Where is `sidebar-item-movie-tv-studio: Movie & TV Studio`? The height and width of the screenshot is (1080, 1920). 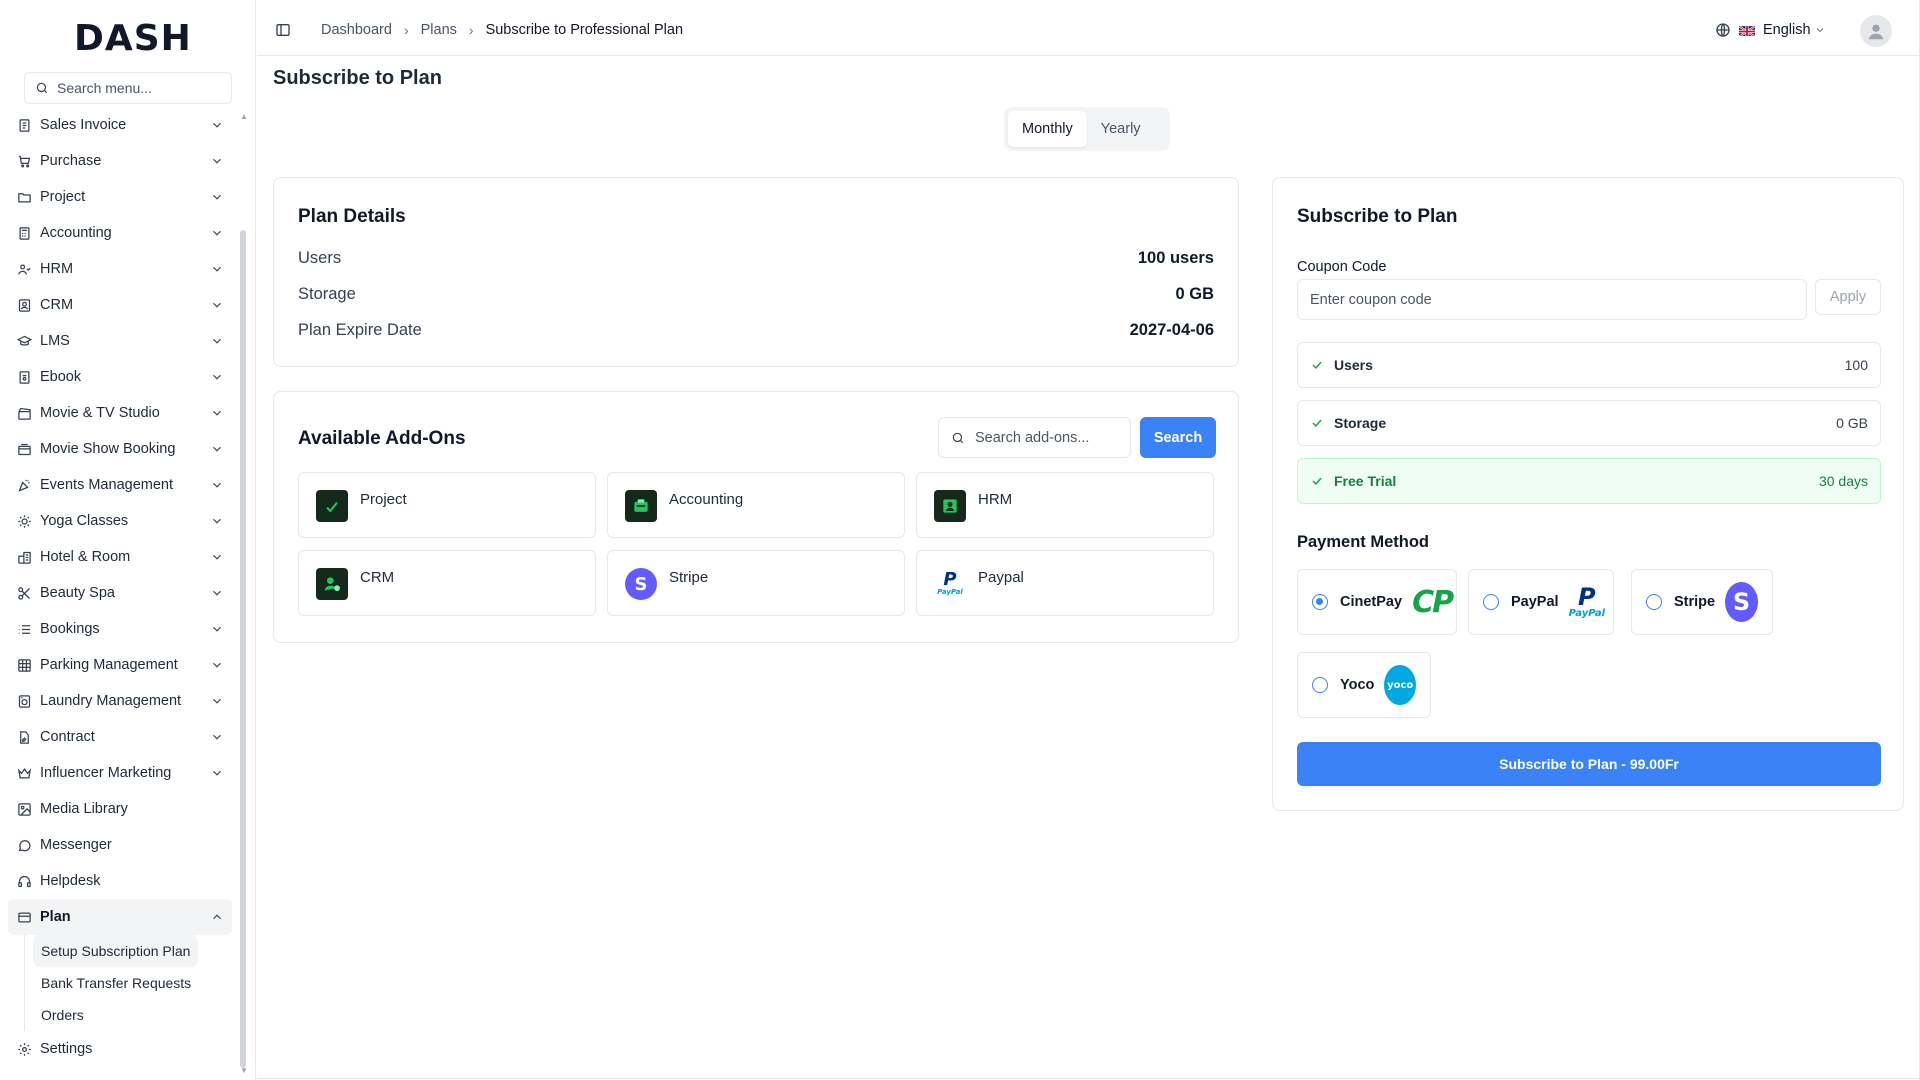
sidebar-item-movie-tv-studio: Movie & TV Studio is located at coordinates (120, 413).